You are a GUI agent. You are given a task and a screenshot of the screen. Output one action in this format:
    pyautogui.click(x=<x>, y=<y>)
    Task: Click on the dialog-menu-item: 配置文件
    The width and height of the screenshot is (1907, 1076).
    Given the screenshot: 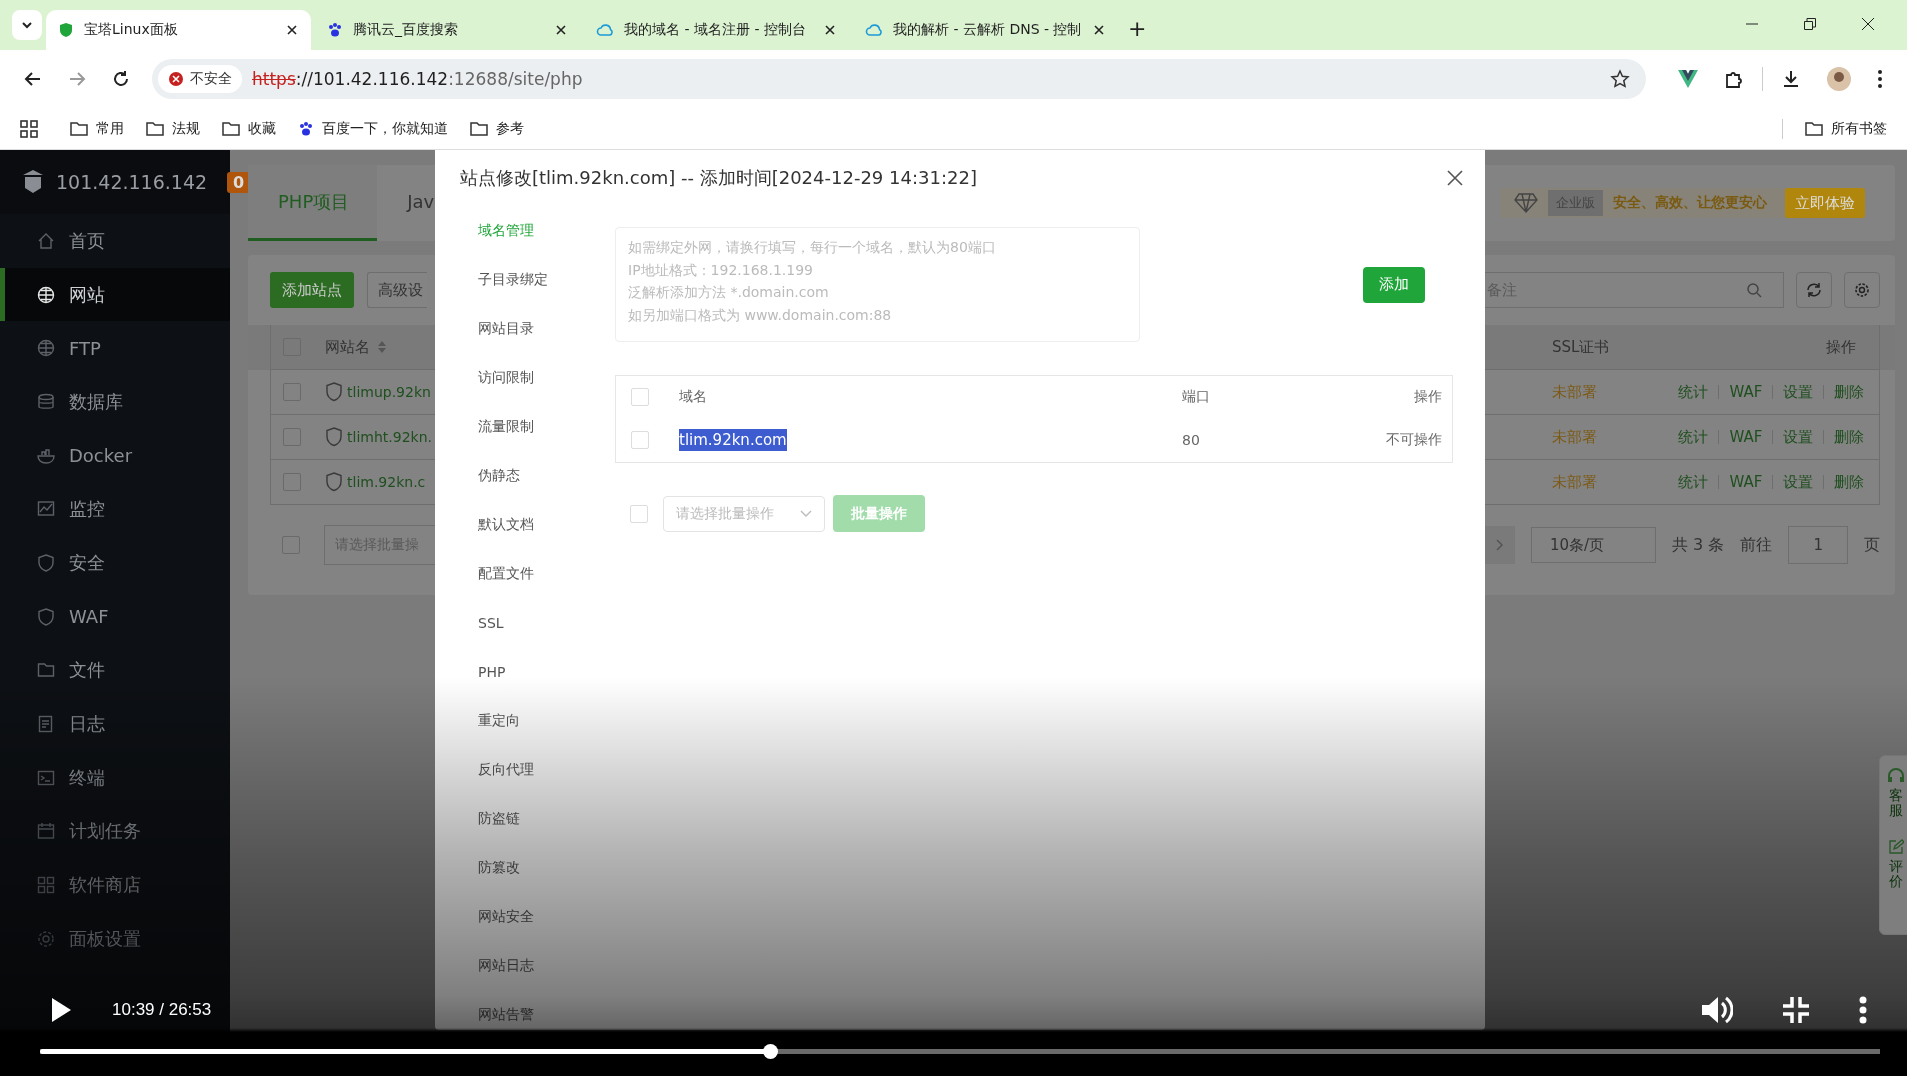 What is the action you would take?
    pyautogui.click(x=546, y=573)
    